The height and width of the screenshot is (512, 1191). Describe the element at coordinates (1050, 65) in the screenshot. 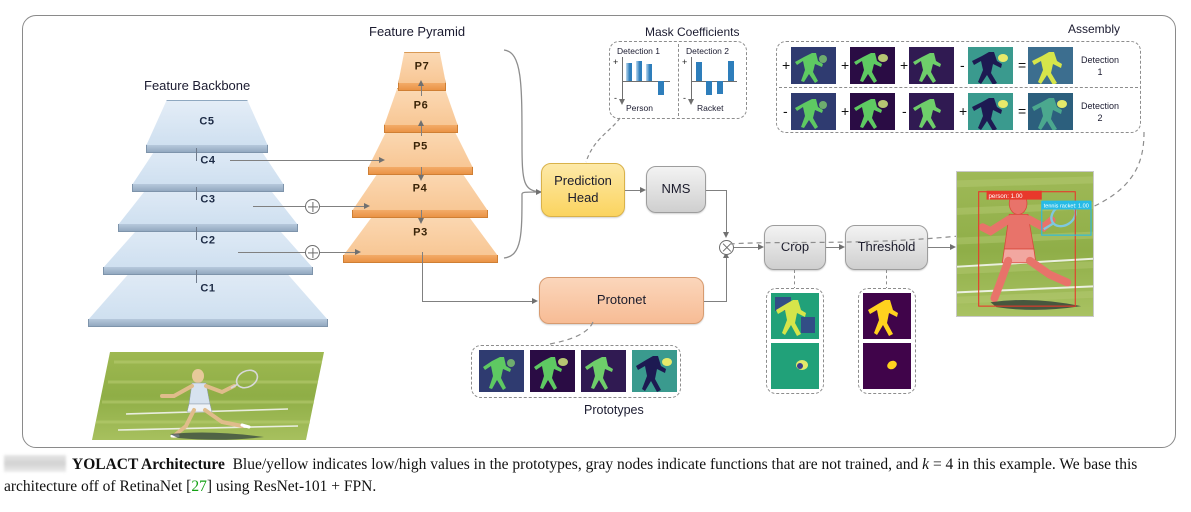

I see `assembly-row1-result` at that location.